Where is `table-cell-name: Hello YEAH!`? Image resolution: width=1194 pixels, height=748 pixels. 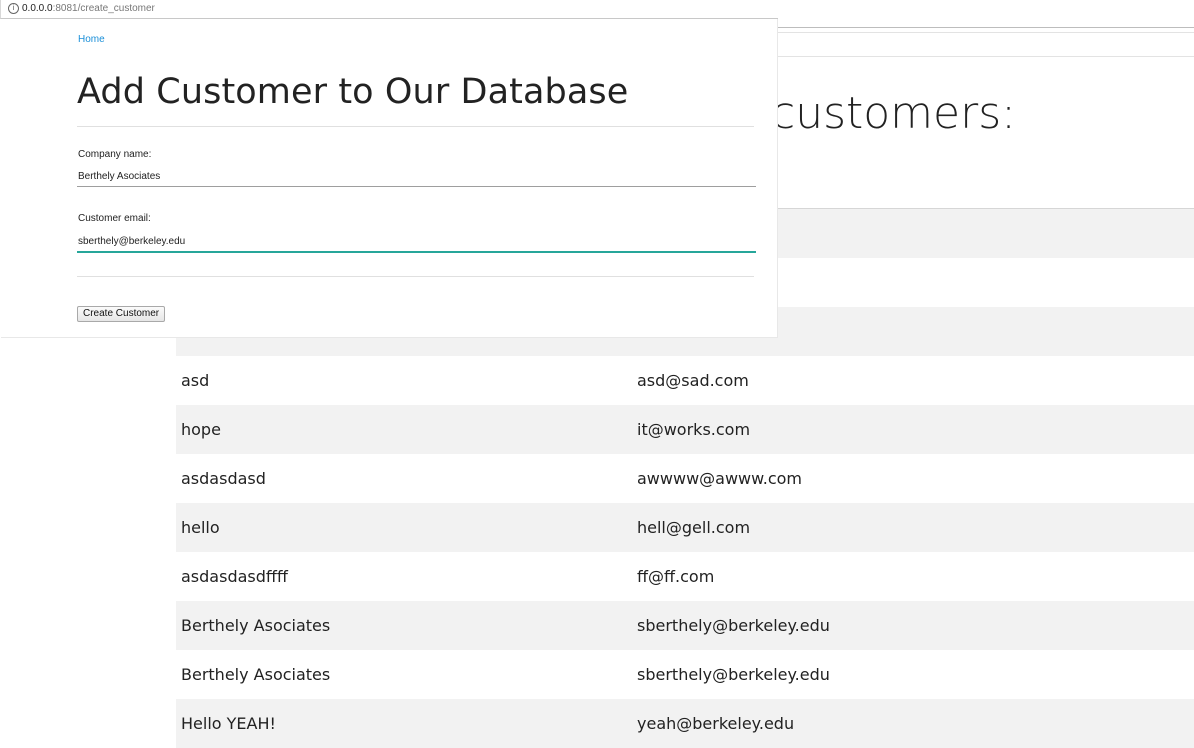
table-cell-name: Hello YEAH! is located at coordinates (228, 723).